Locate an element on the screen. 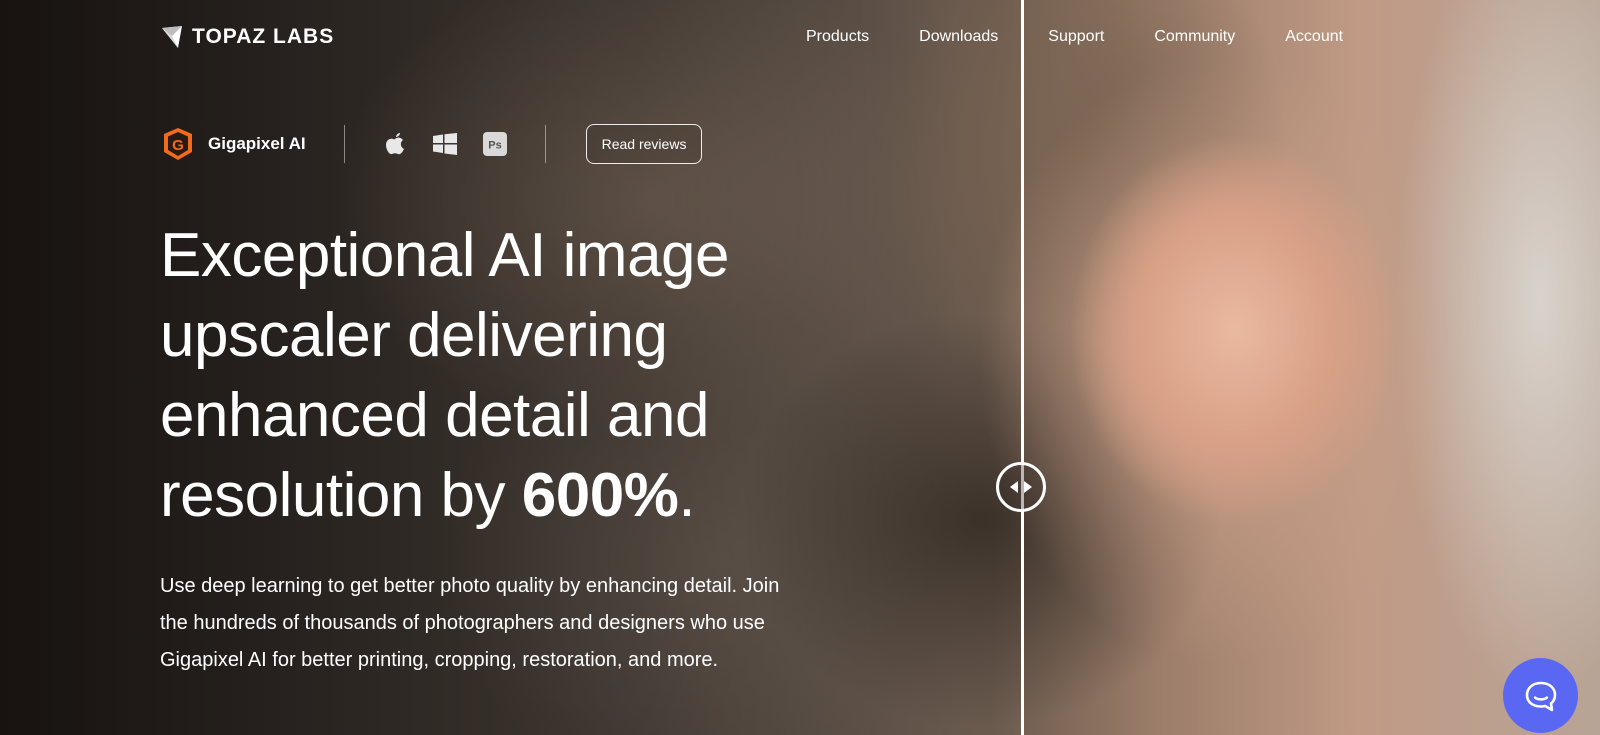 This screenshot has width=1600, height=735. read-reviews-button: Read reviews is located at coordinates (644, 144).